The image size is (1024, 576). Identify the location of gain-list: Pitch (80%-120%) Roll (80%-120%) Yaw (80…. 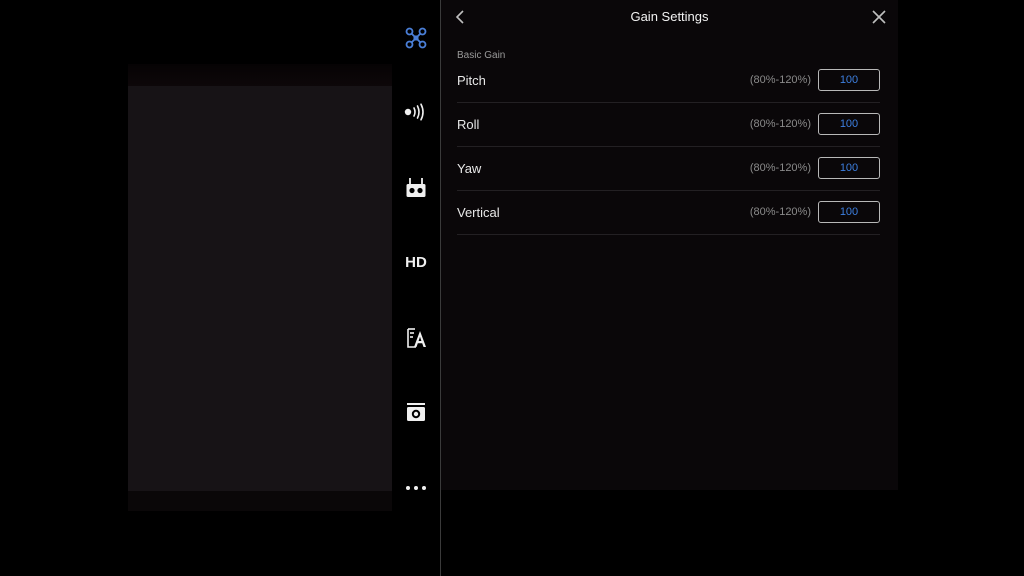
(668, 147).